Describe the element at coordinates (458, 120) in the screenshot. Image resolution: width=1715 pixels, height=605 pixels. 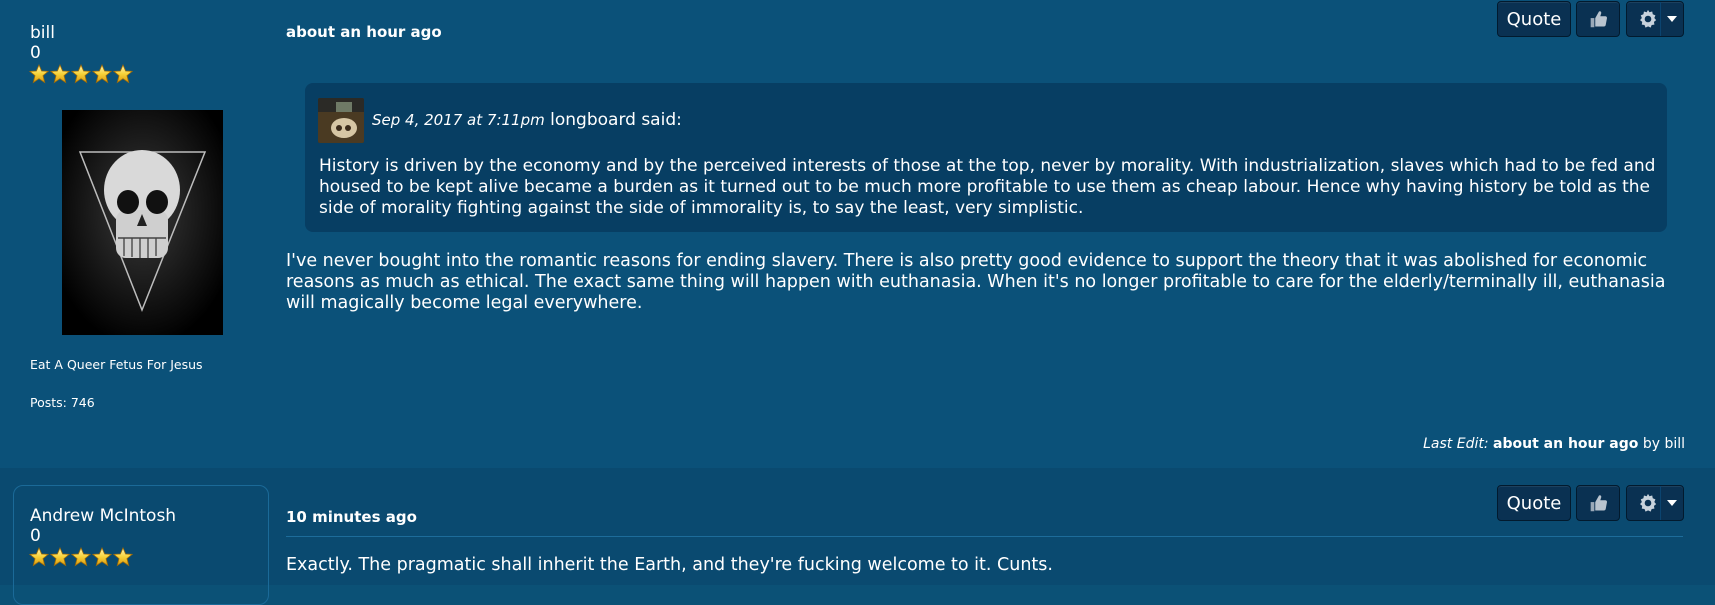
I see `quote-date: Sep 4, 2017 at 7:11pm` at that location.